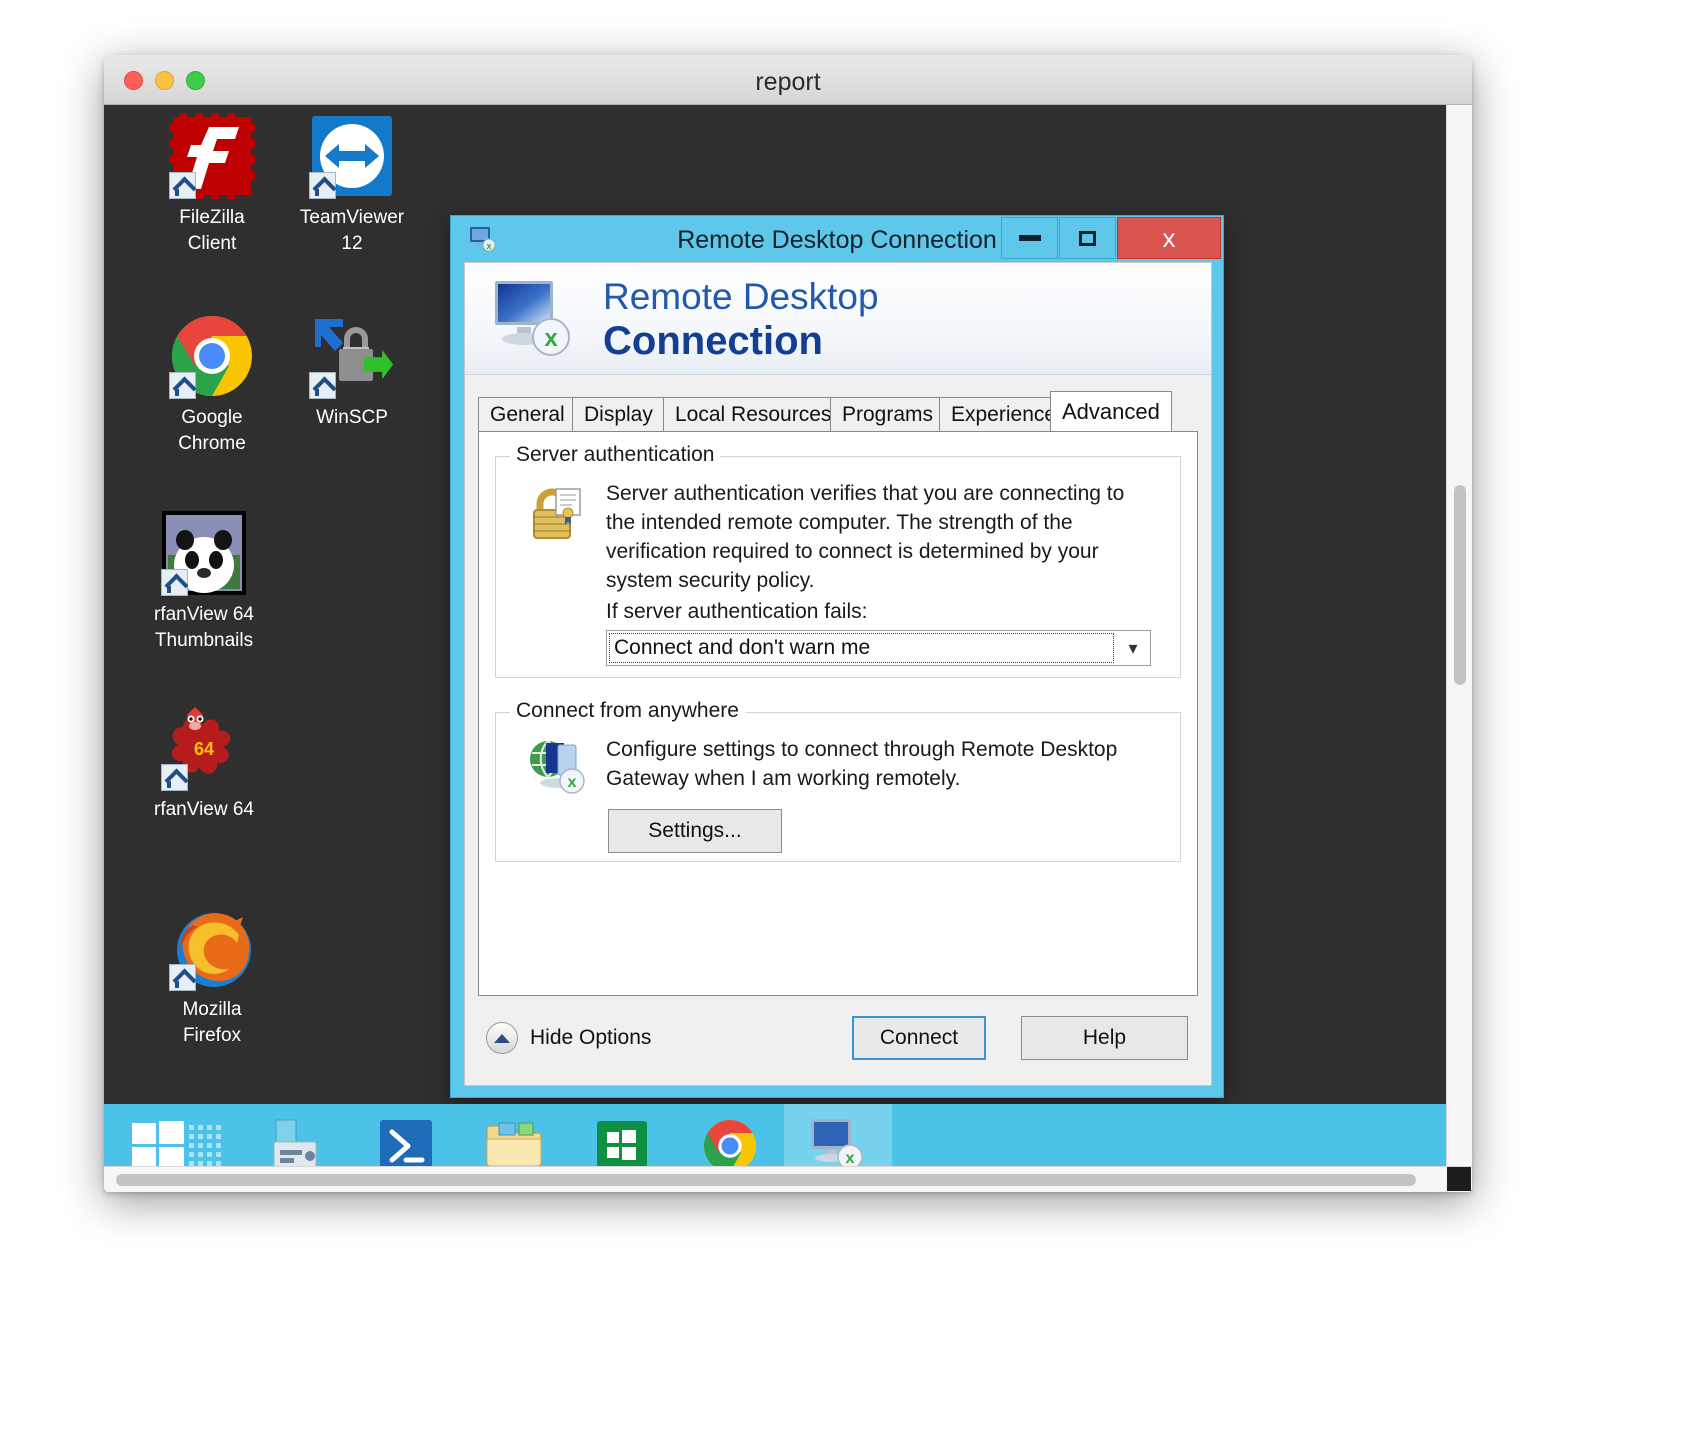 Image resolution: width=1698 pixels, height=1450 pixels. I want to click on hide-options-button: Hide Options, so click(568, 1038).